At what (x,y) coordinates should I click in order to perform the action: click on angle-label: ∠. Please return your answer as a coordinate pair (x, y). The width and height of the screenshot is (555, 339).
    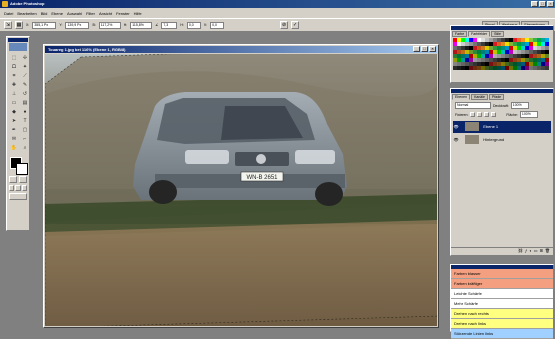
    Looking at the image, I should click on (157, 25).